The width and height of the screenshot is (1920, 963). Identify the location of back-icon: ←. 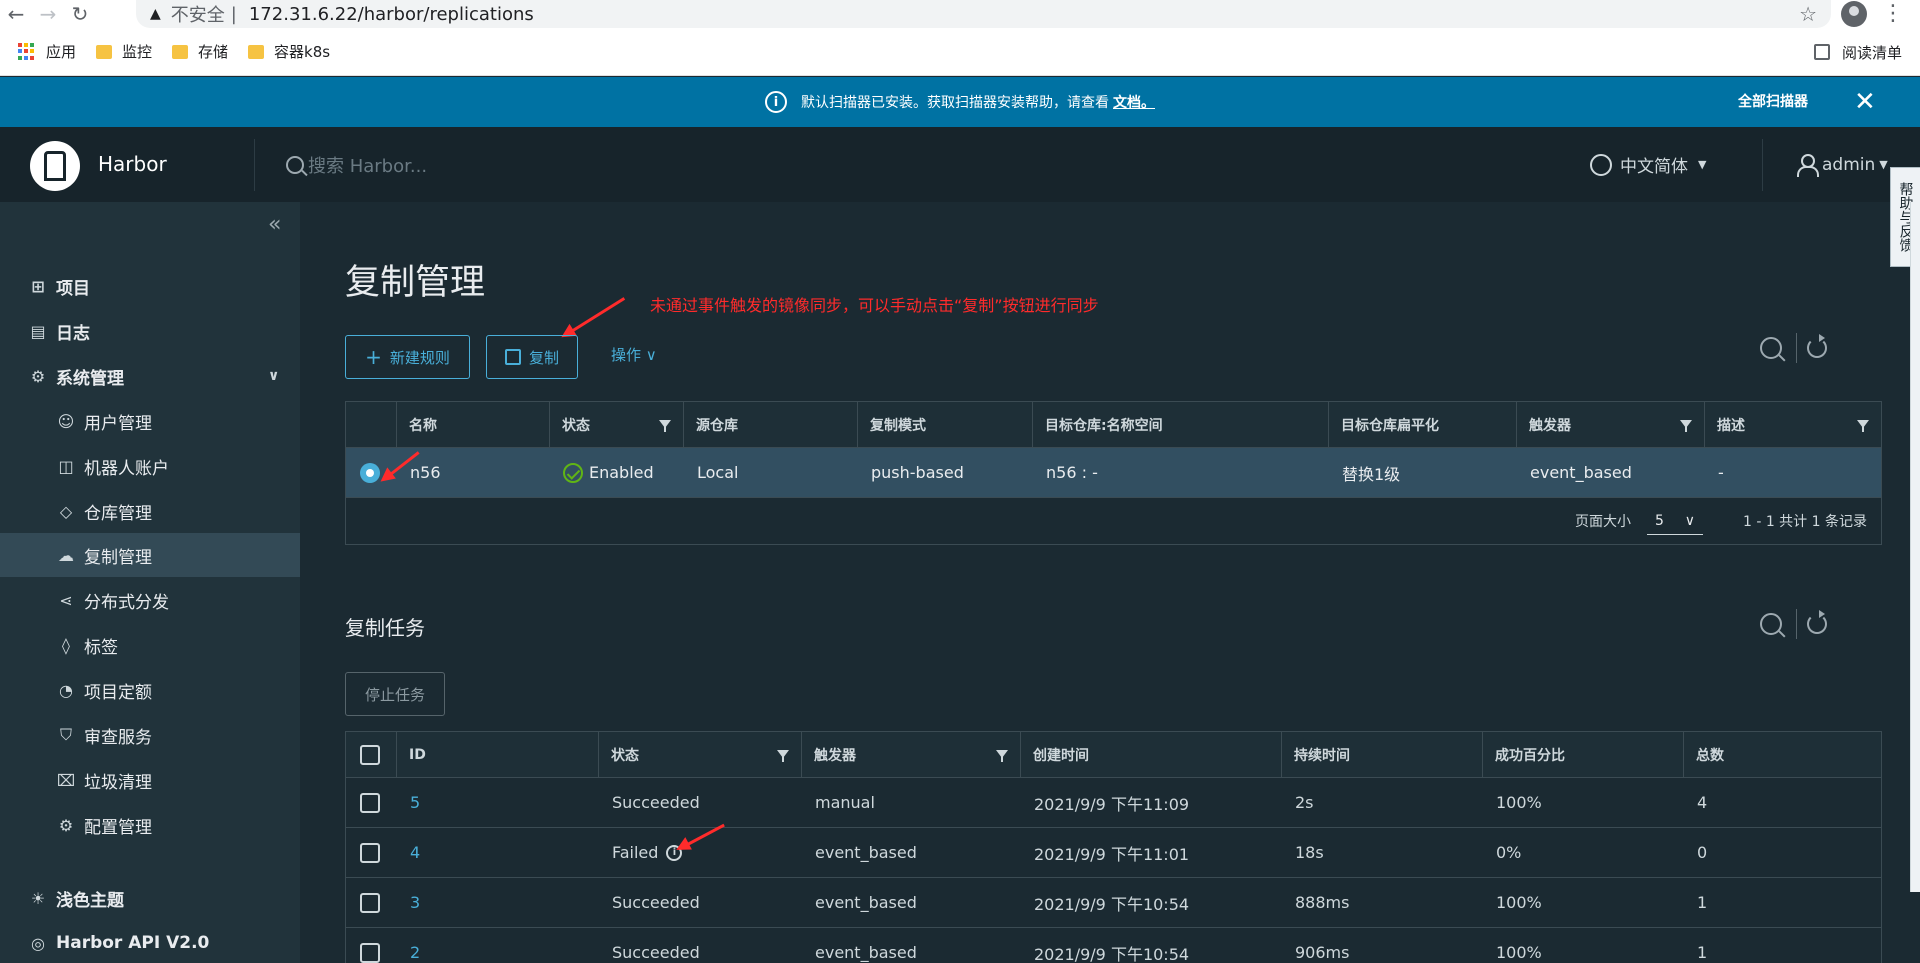
(16, 14).